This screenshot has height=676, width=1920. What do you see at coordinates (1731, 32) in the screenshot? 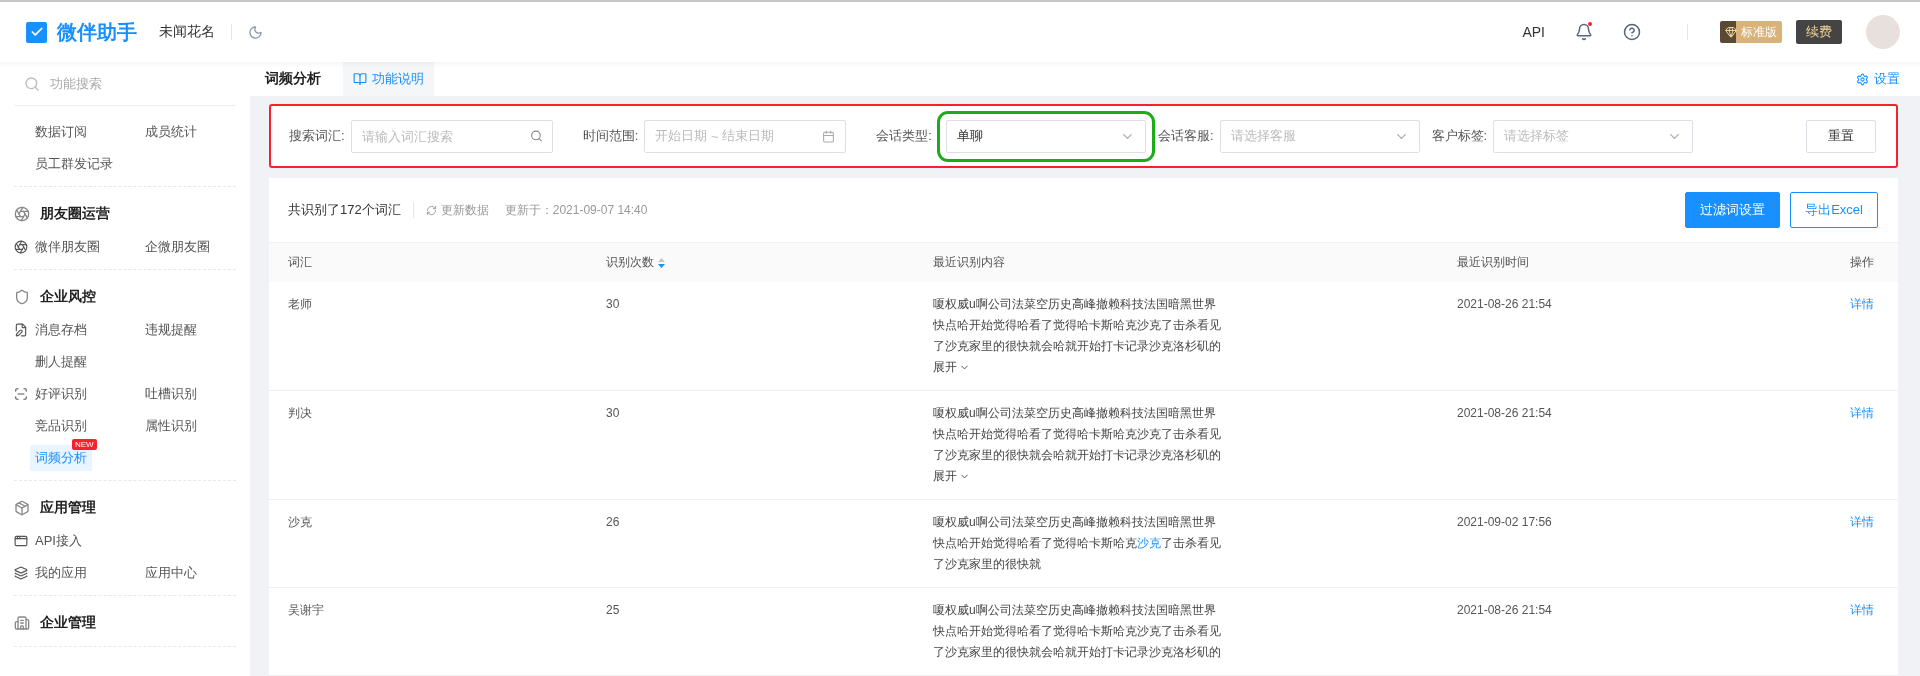
I see `diamond-icon` at bounding box center [1731, 32].